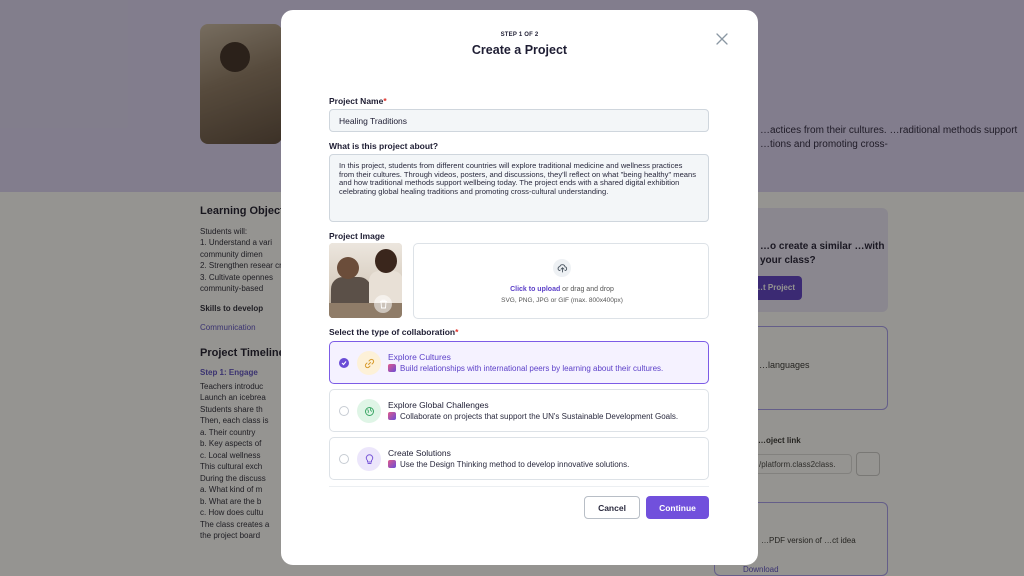  I want to click on footer-divider, so click(519, 486).